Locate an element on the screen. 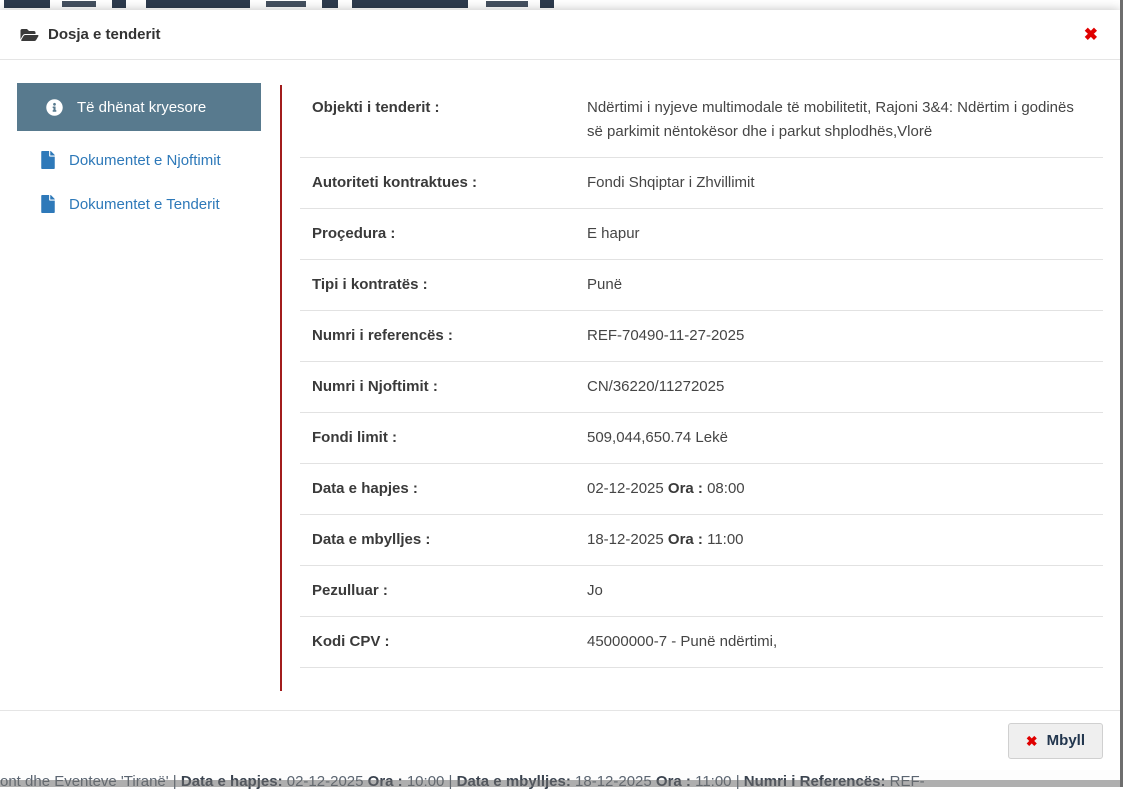  detail-row-fondi-limit: Fondi limit : 509,044,650.74 Lekë is located at coordinates (701, 438).